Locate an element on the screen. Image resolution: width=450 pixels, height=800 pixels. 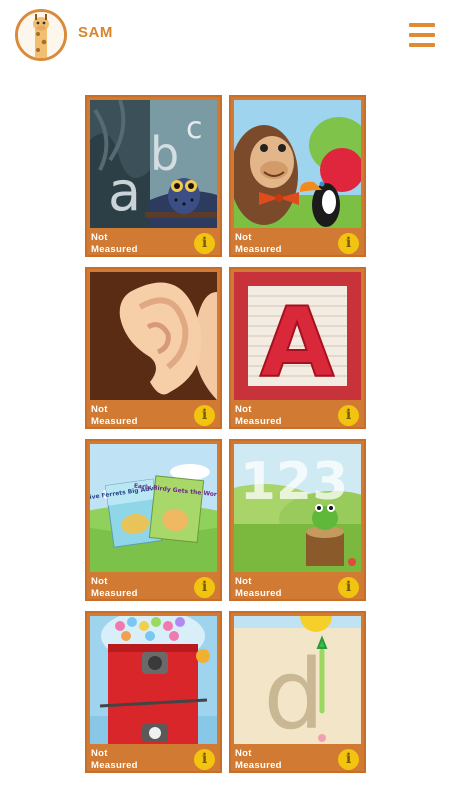
tile-art-numbers-frog: 123 is located at coordinates (297, 508).